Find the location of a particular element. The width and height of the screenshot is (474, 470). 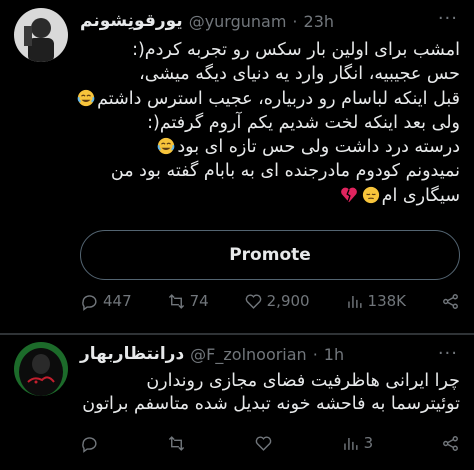

pensive-face-emoji-icon is located at coordinates (370, 194).